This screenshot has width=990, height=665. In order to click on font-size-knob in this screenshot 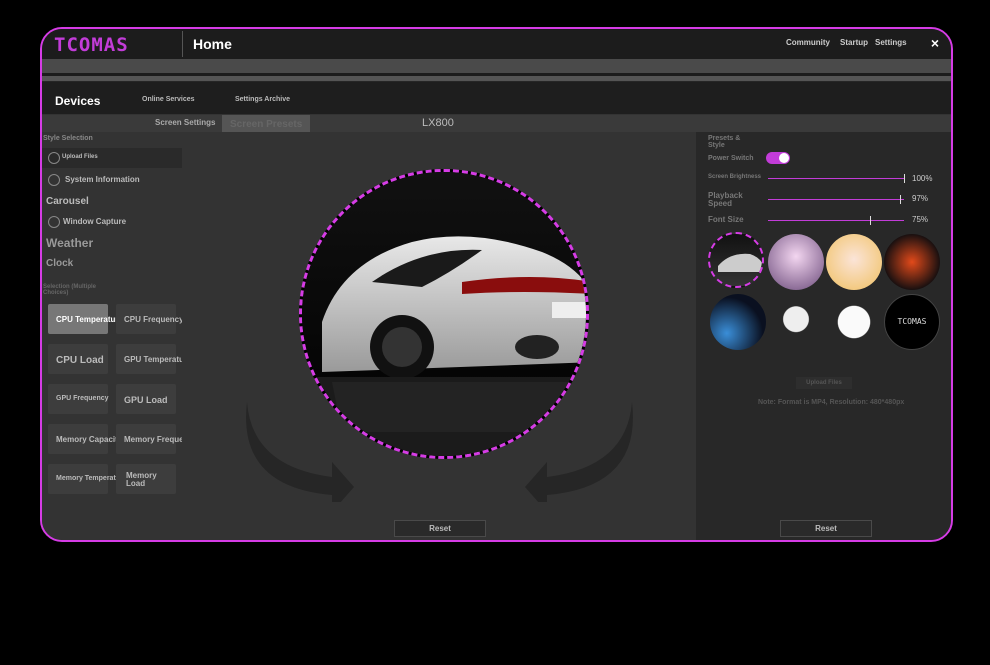, I will do `click(870, 220)`.